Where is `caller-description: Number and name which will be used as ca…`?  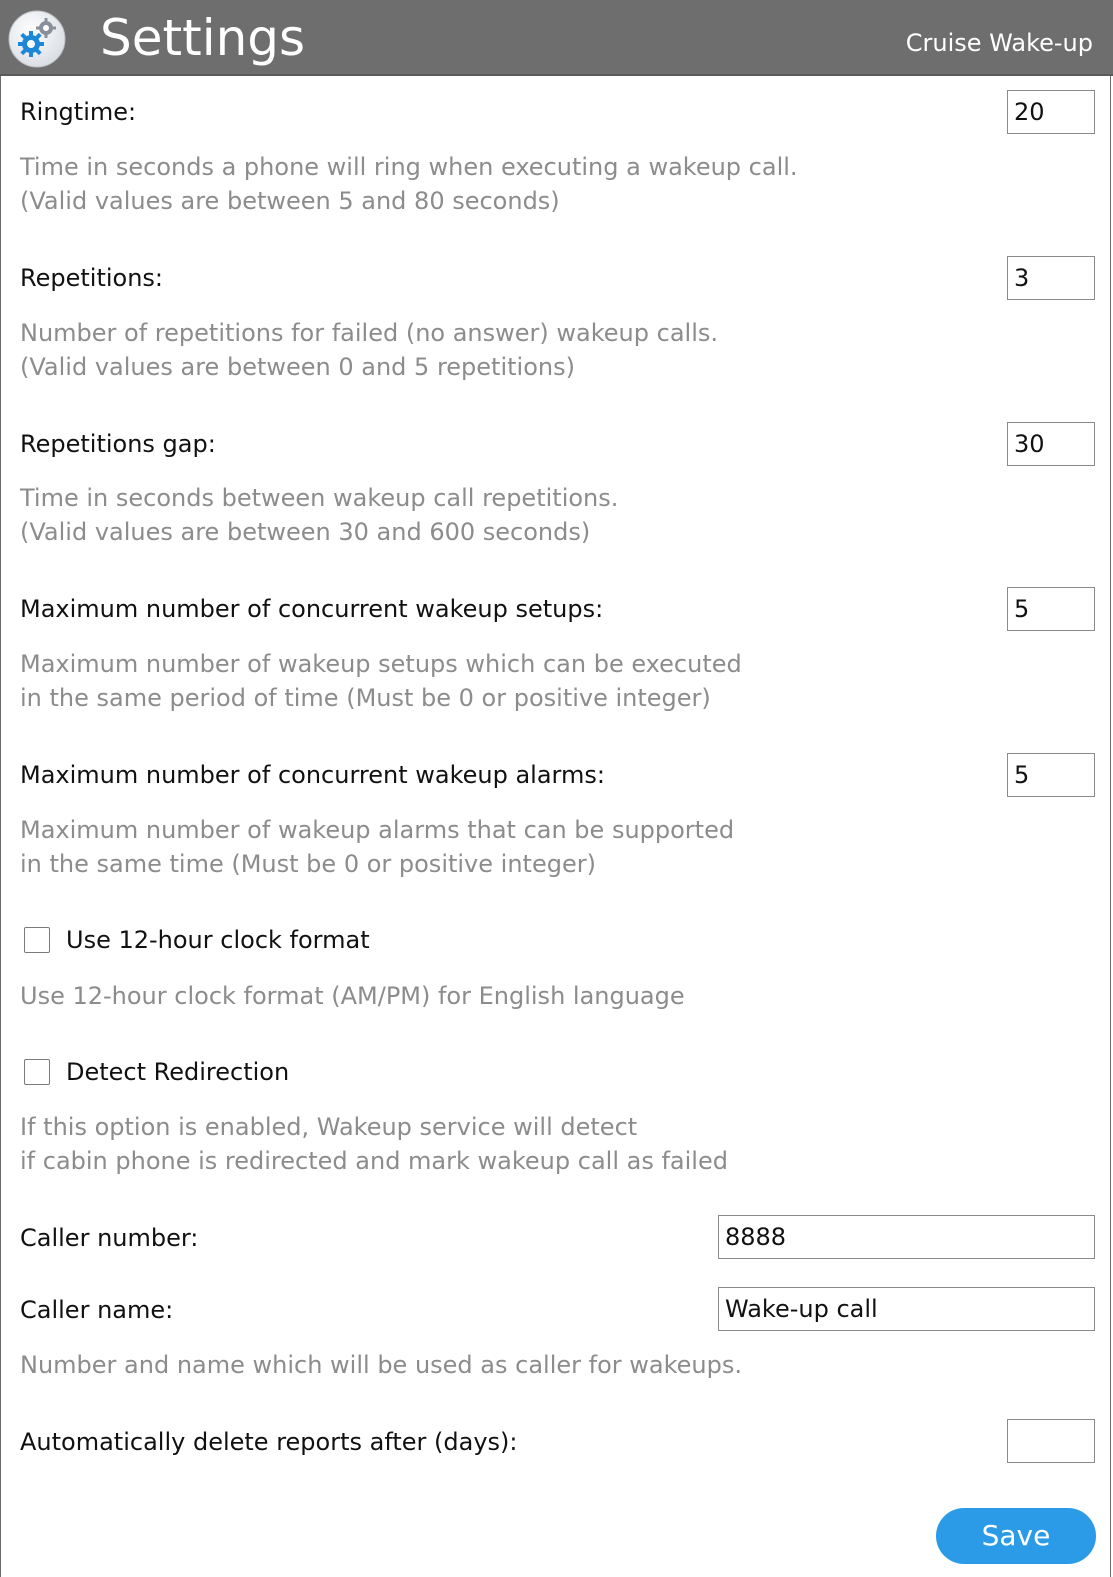 caller-description: Number and name which will be used as ca… is located at coordinates (381, 1365).